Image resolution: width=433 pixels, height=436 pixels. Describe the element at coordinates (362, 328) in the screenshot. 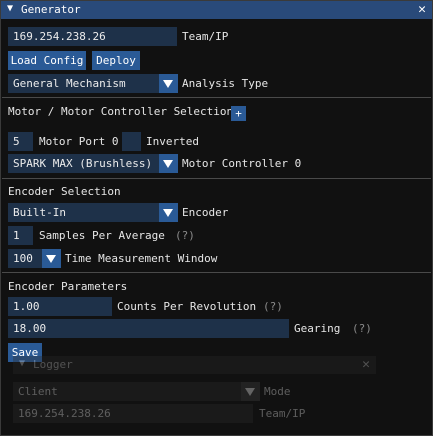

I see `gearing-help-icon: (?)` at that location.